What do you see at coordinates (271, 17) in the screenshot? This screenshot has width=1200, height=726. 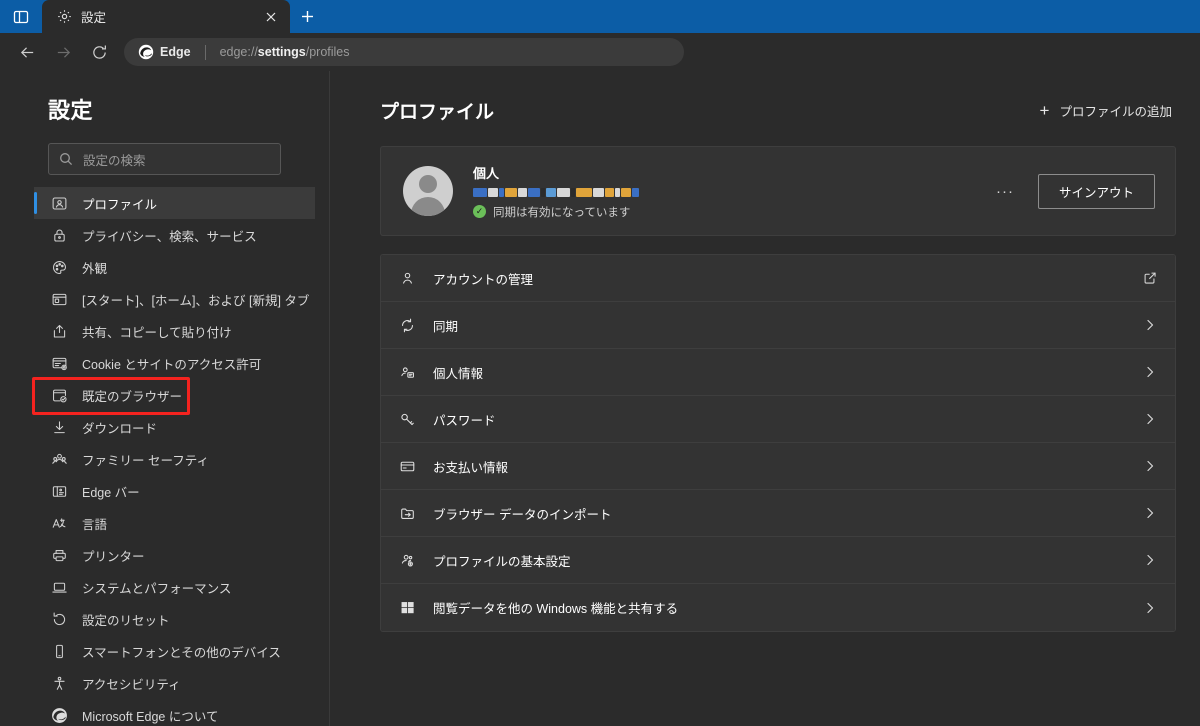 I see `close-icon` at bounding box center [271, 17].